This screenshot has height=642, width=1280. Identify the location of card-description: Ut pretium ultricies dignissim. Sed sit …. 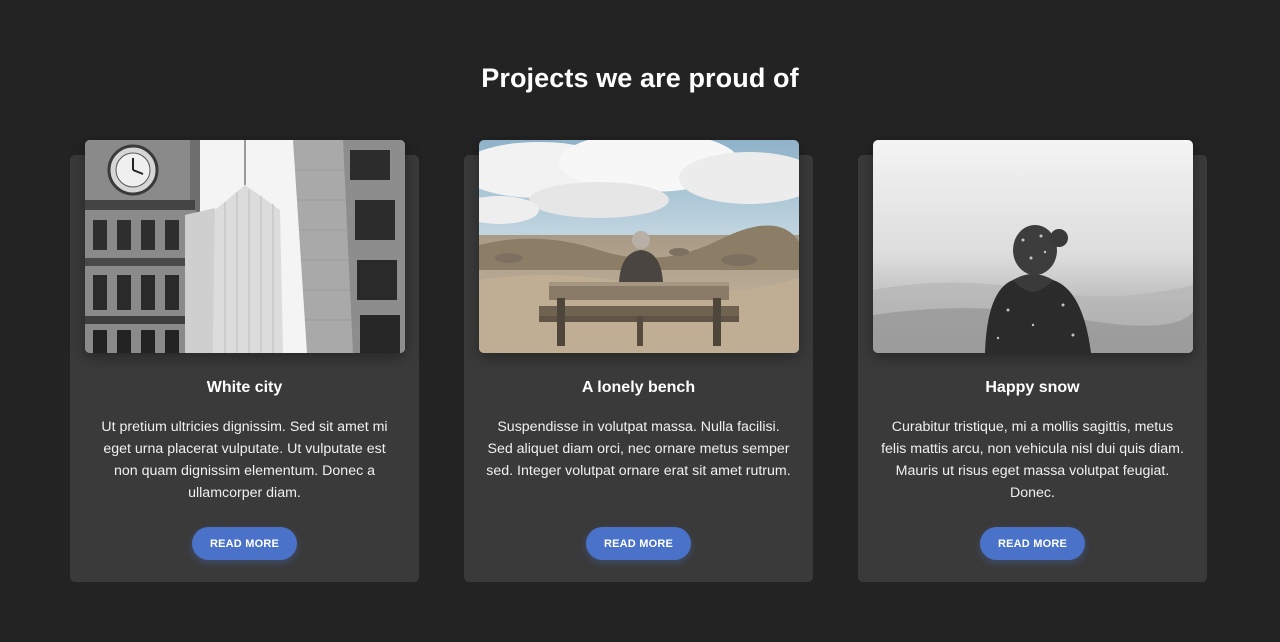
(244, 460).